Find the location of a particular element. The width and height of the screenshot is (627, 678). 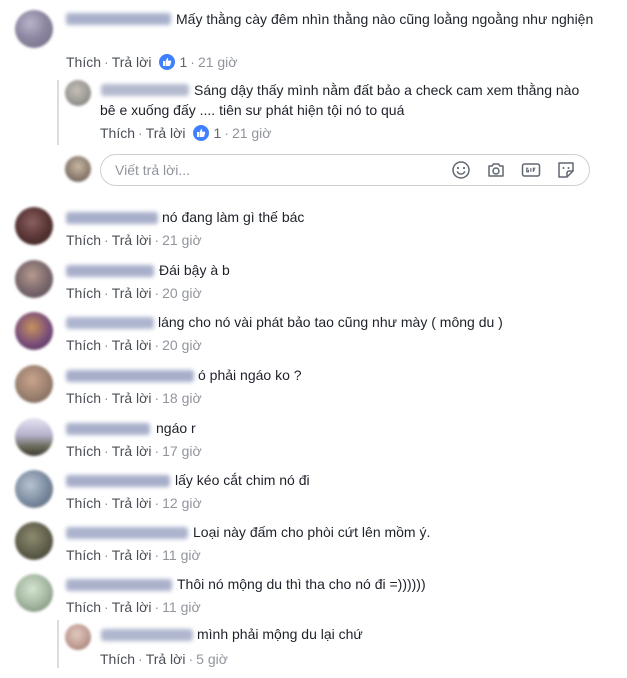

comment-actions: Thích · Trả lời · 5 giờ is located at coordinates (164, 659).